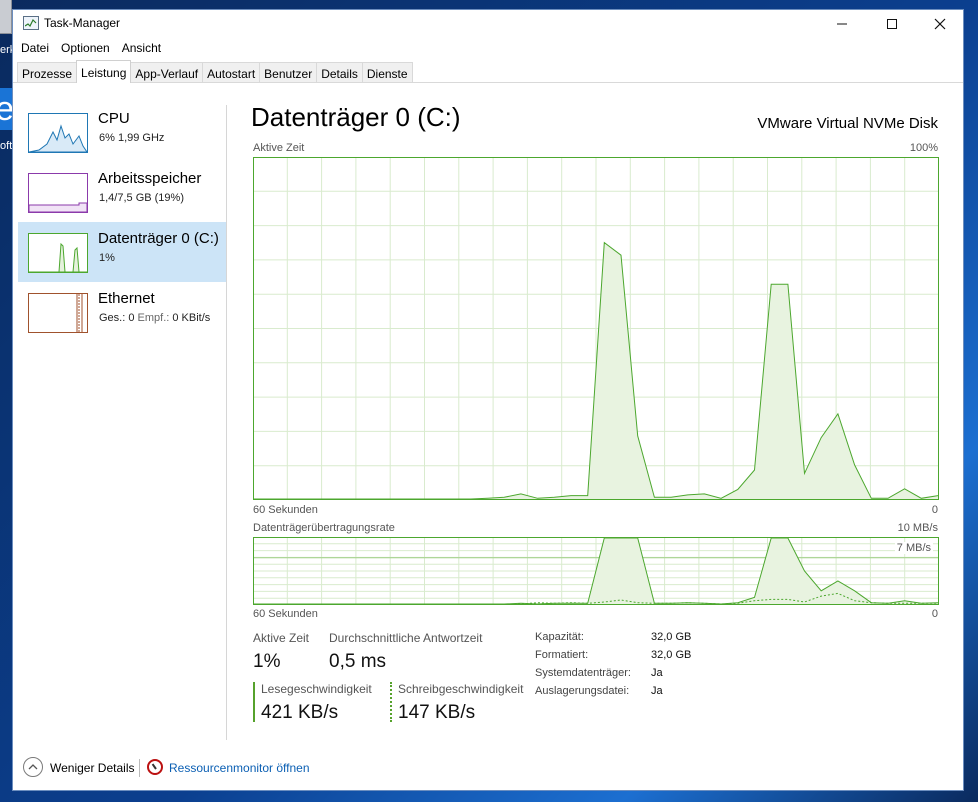  Describe the element at coordinates (141, 198) in the screenshot. I see `sidebar-sub-memory: 1,4/7,5 GB (19%)` at that location.